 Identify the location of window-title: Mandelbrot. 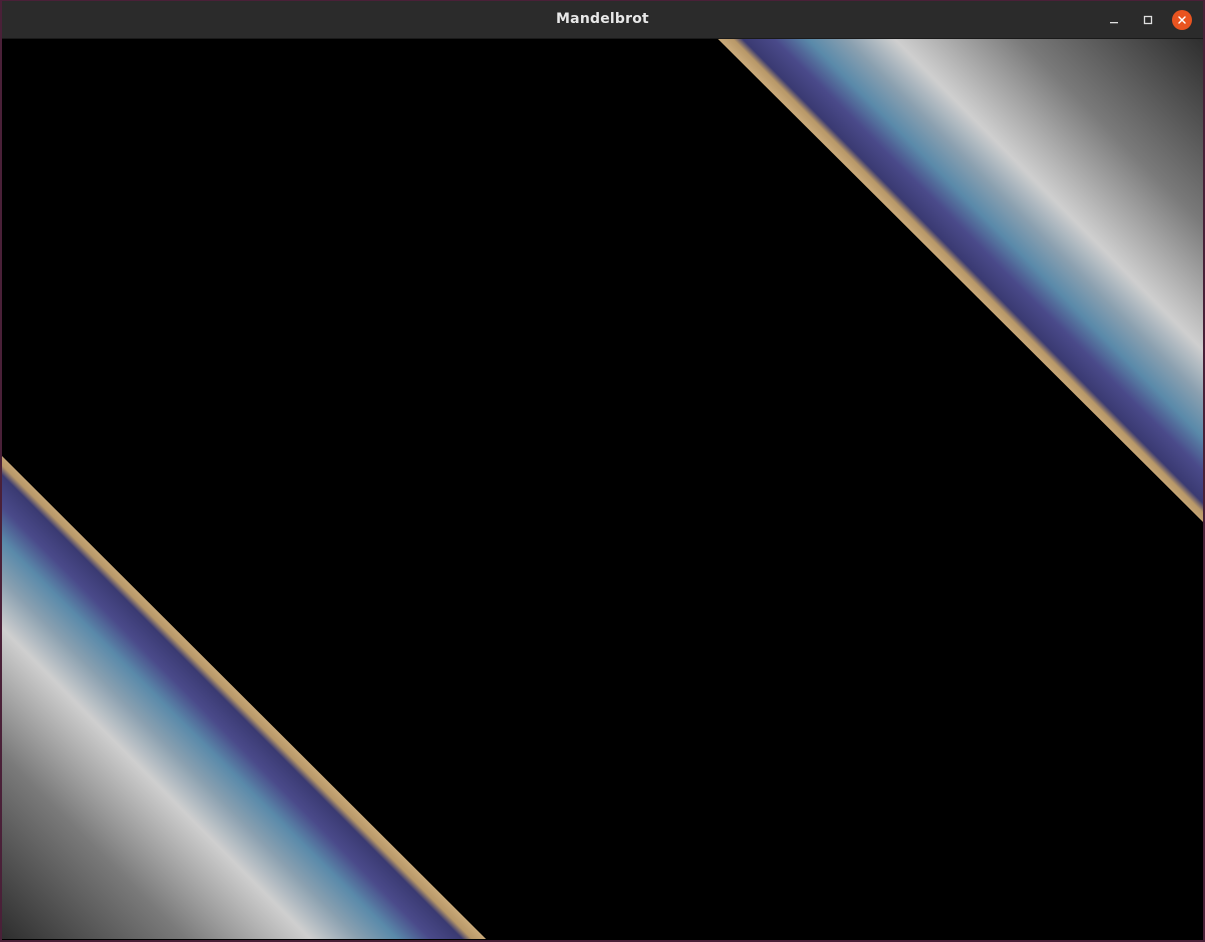
(602, 19).